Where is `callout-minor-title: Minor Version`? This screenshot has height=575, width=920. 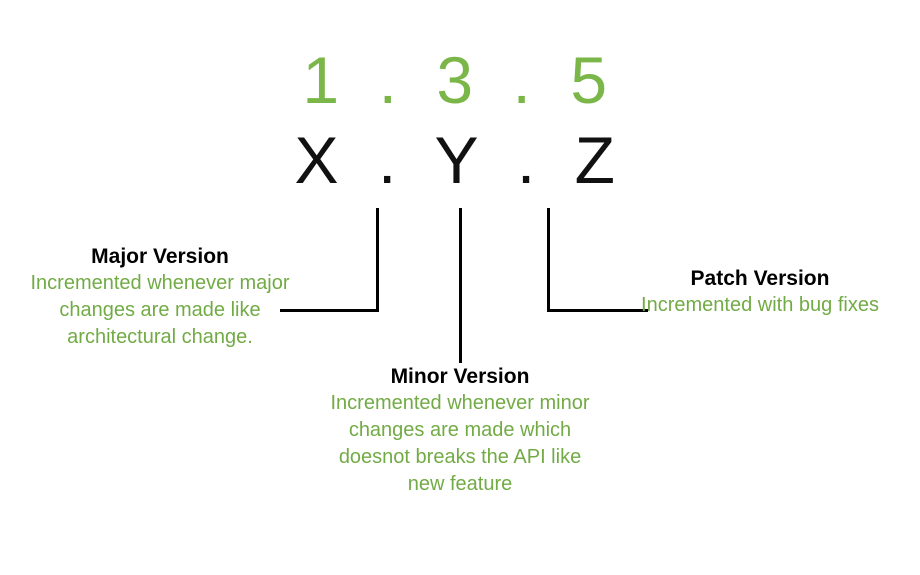 callout-minor-title: Minor Version is located at coordinates (460, 376).